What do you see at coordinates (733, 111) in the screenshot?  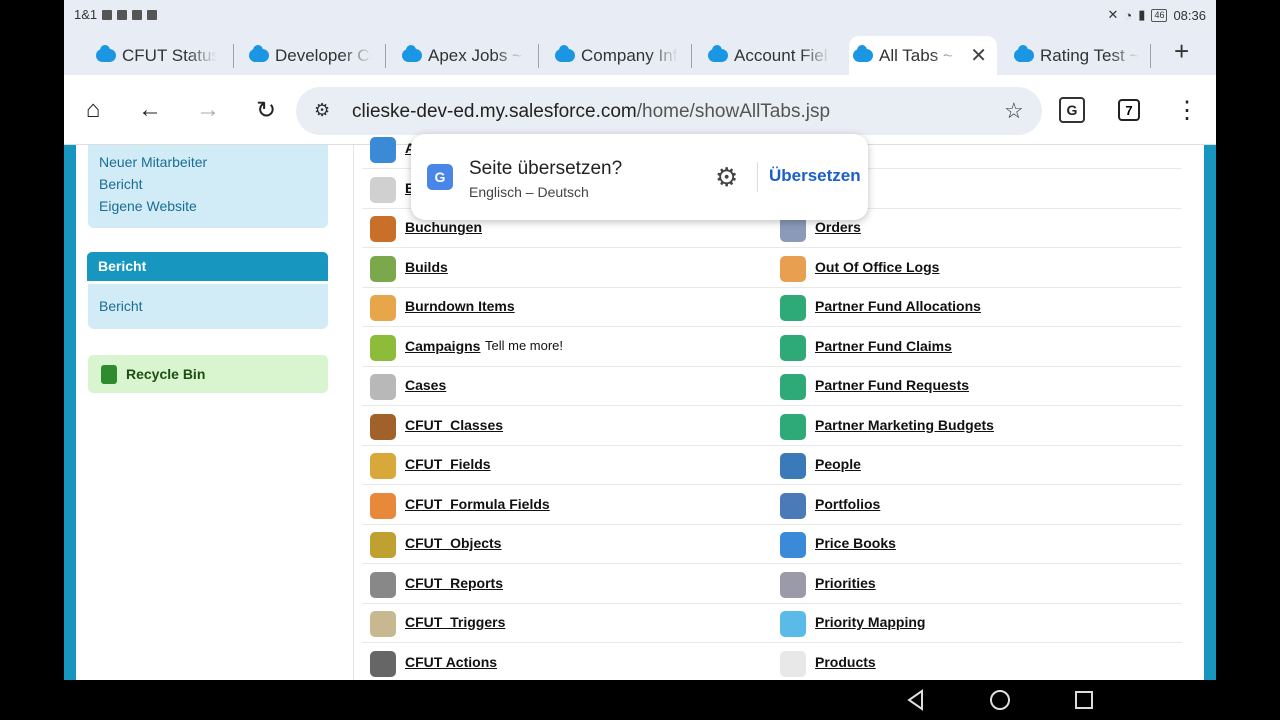 I see `url-path: /home/showAllTabs.jsp` at bounding box center [733, 111].